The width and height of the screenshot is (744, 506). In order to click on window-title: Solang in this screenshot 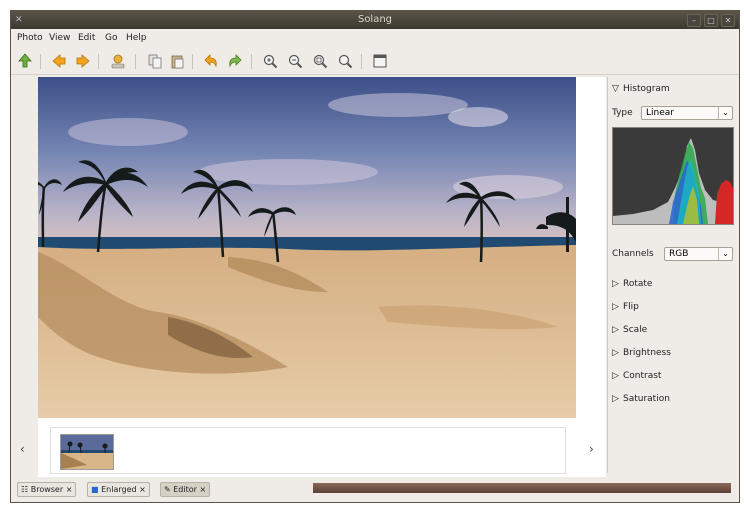, I will do `click(375, 19)`.